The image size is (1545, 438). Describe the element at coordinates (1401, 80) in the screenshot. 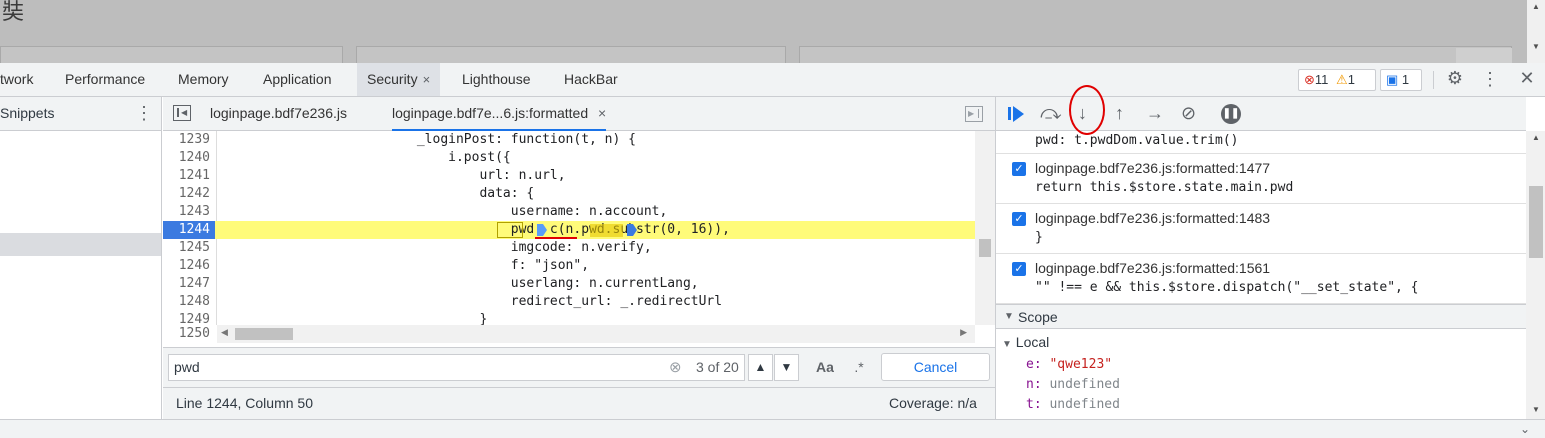

I see `messages-counter: ▣ 1` at that location.